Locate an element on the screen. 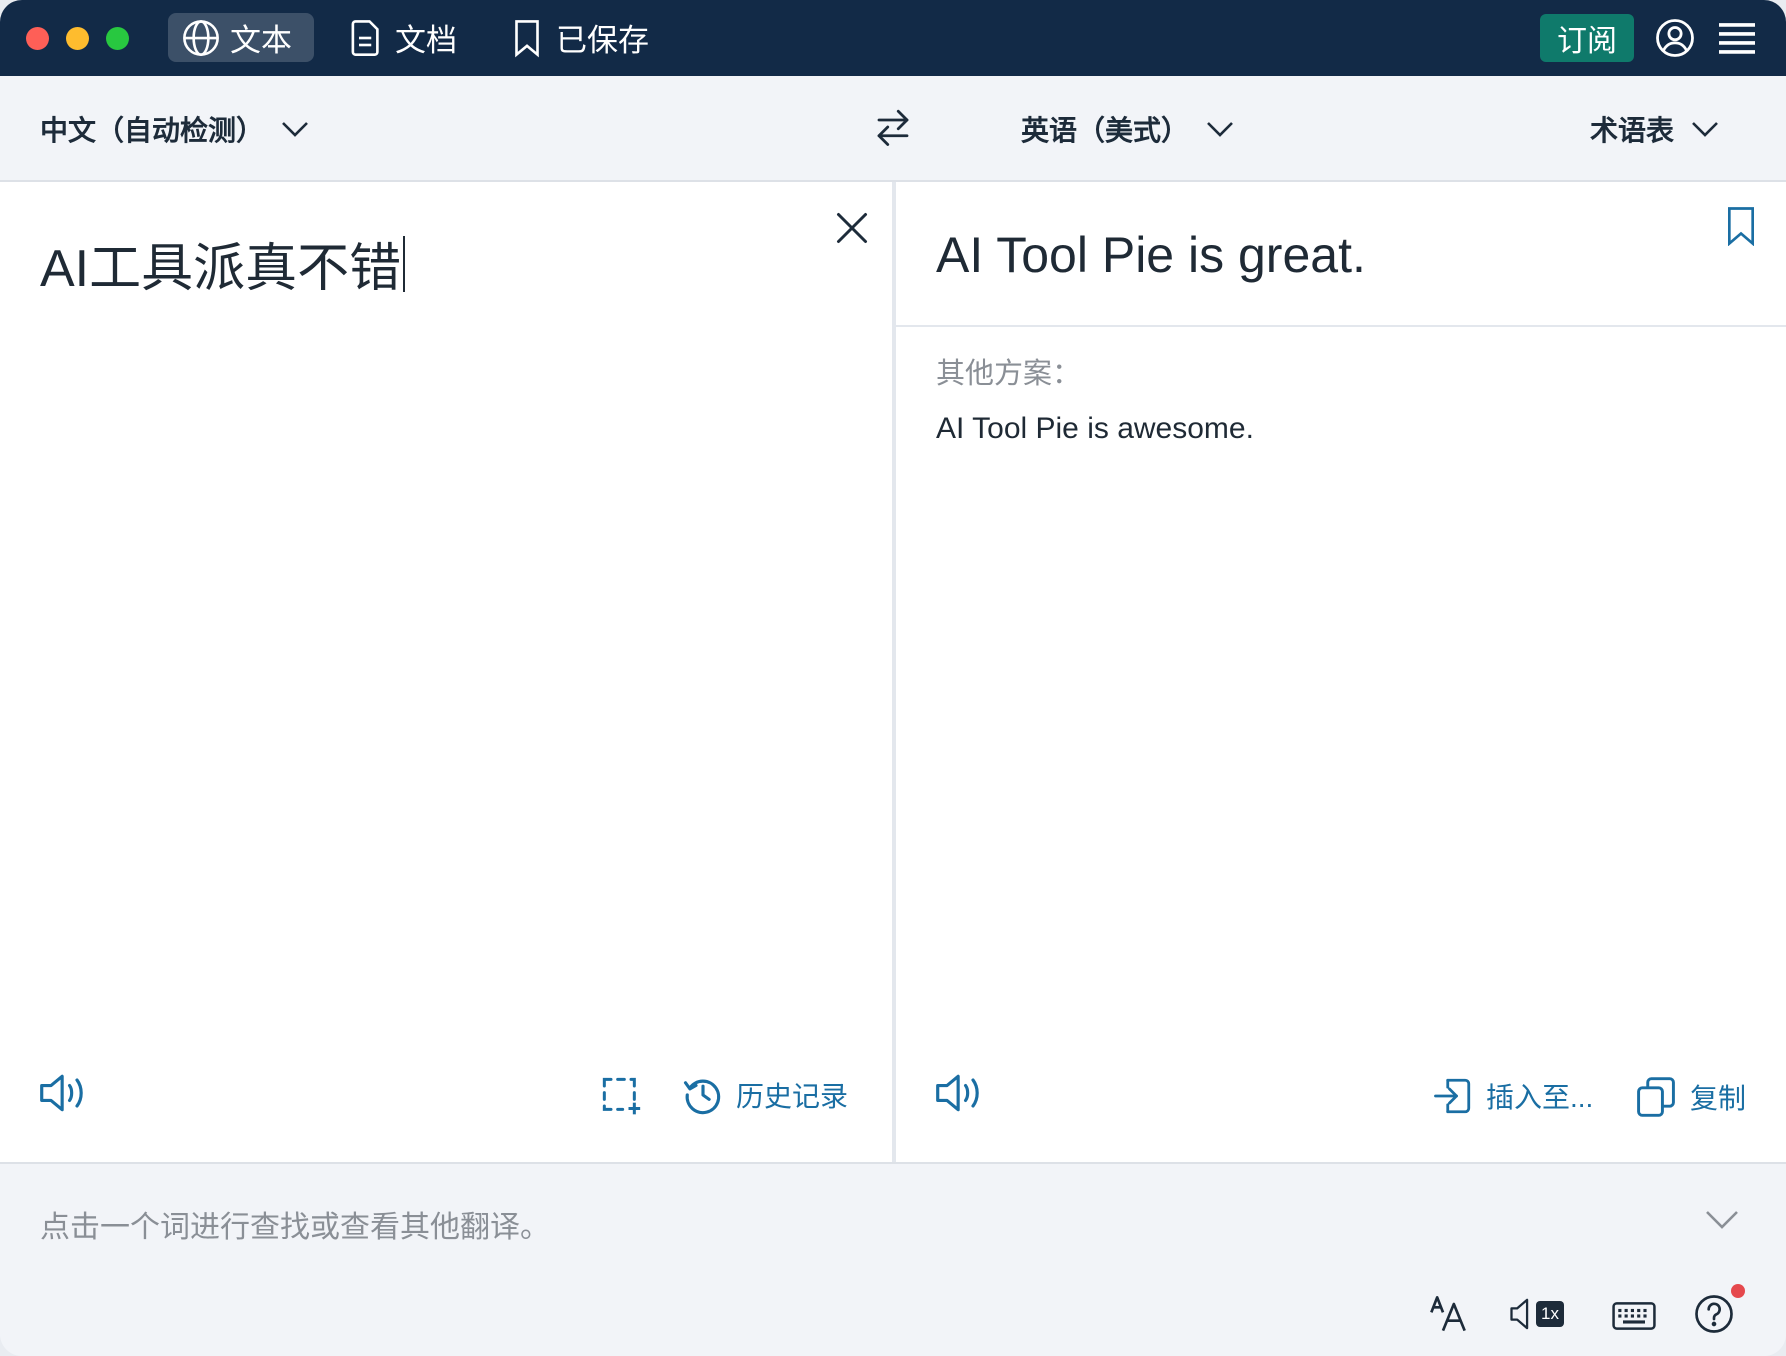 This screenshot has height=1356, width=1786. history-button: 历史记录 is located at coordinates (765, 1095).